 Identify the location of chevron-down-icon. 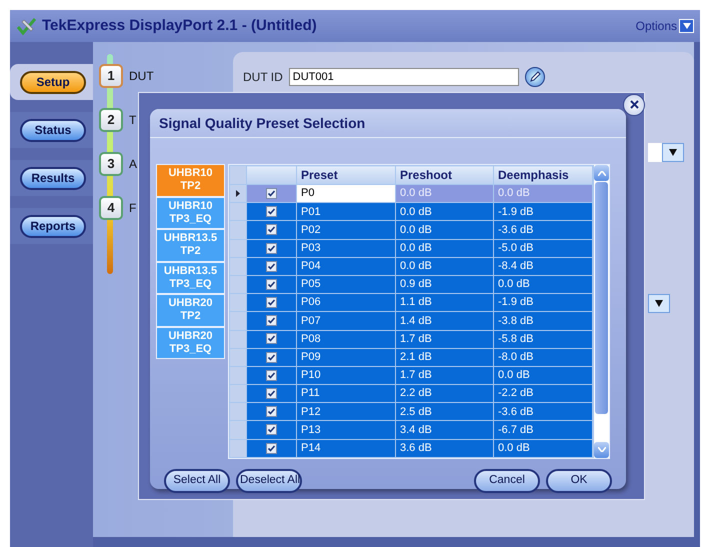
(602, 449).